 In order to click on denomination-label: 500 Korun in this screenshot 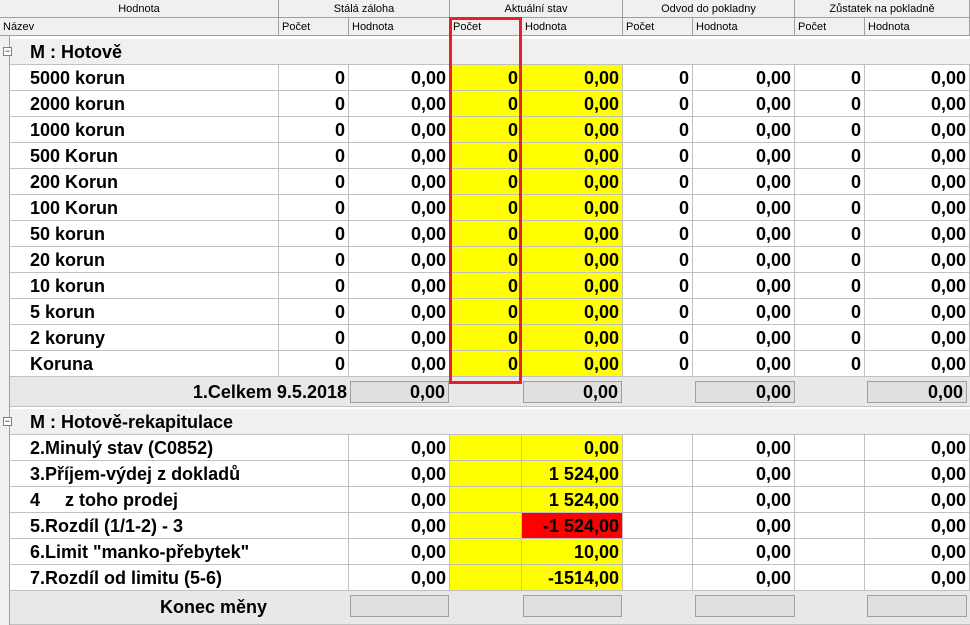, I will do `click(144, 156)`.